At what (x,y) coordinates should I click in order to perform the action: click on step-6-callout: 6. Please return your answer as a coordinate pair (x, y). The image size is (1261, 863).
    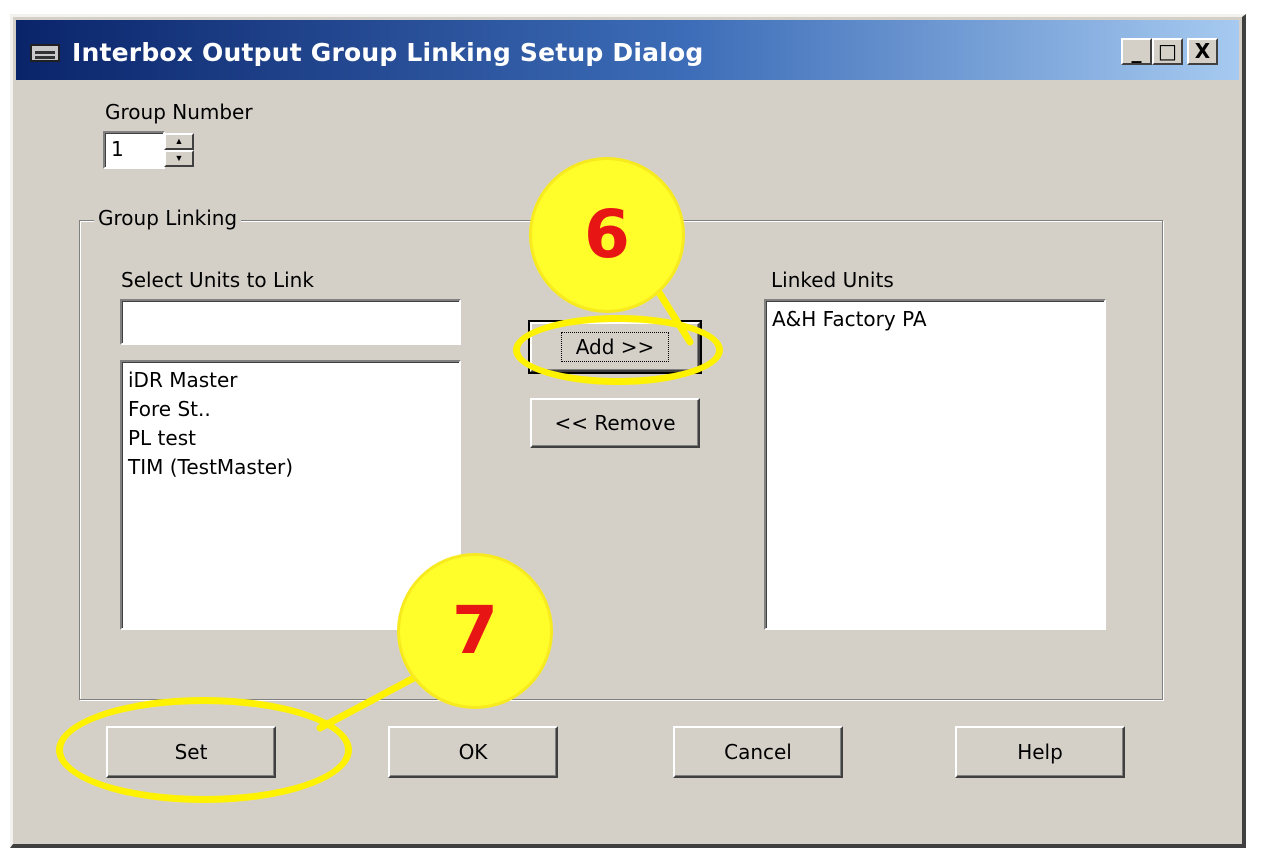
    Looking at the image, I should click on (607, 235).